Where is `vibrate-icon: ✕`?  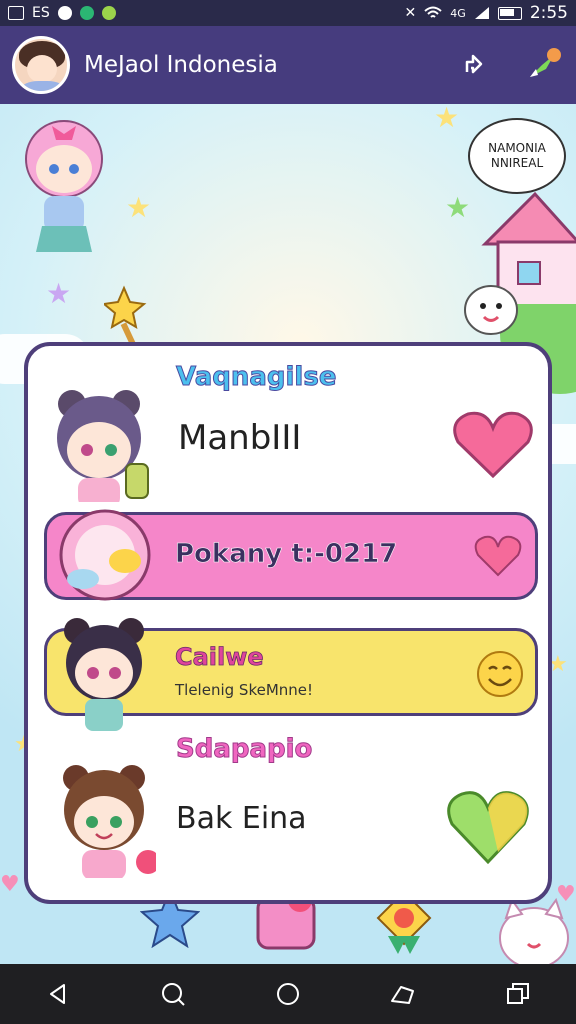
vibrate-icon: ✕ is located at coordinates (410, 13).